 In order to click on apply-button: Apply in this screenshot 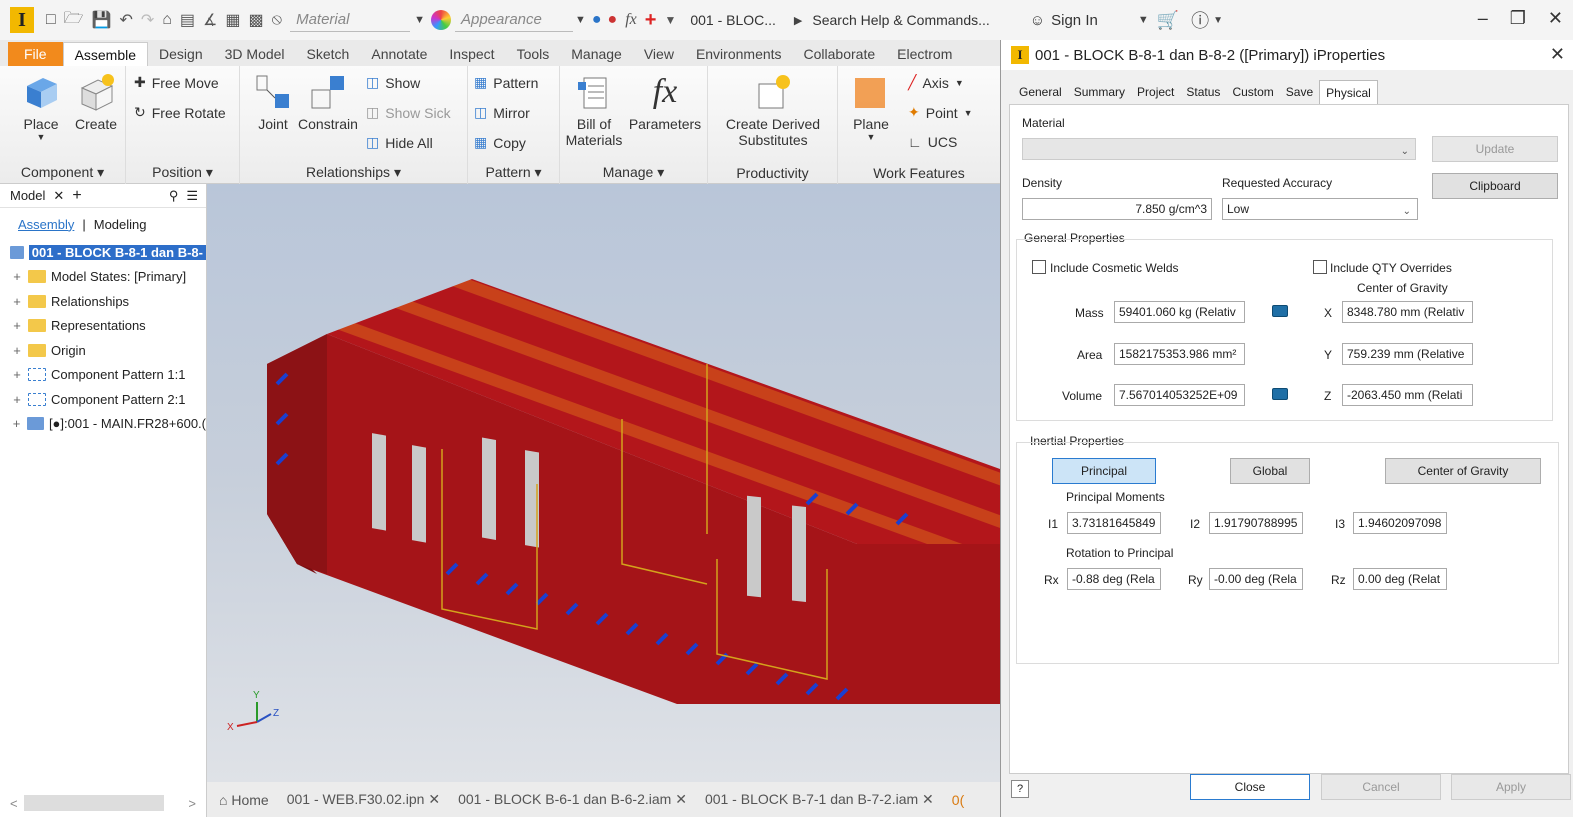, I will do `click(1511, 787)`.